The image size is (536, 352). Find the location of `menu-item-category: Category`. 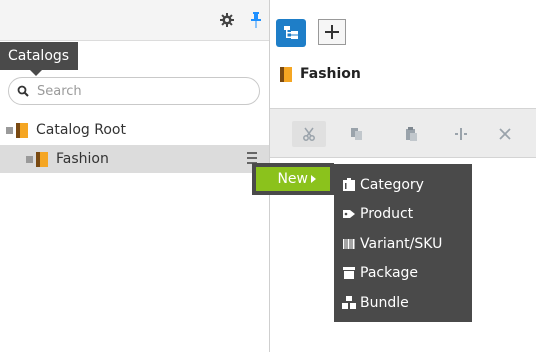

menu-item-category: Category is located at coordinates (403, 185).